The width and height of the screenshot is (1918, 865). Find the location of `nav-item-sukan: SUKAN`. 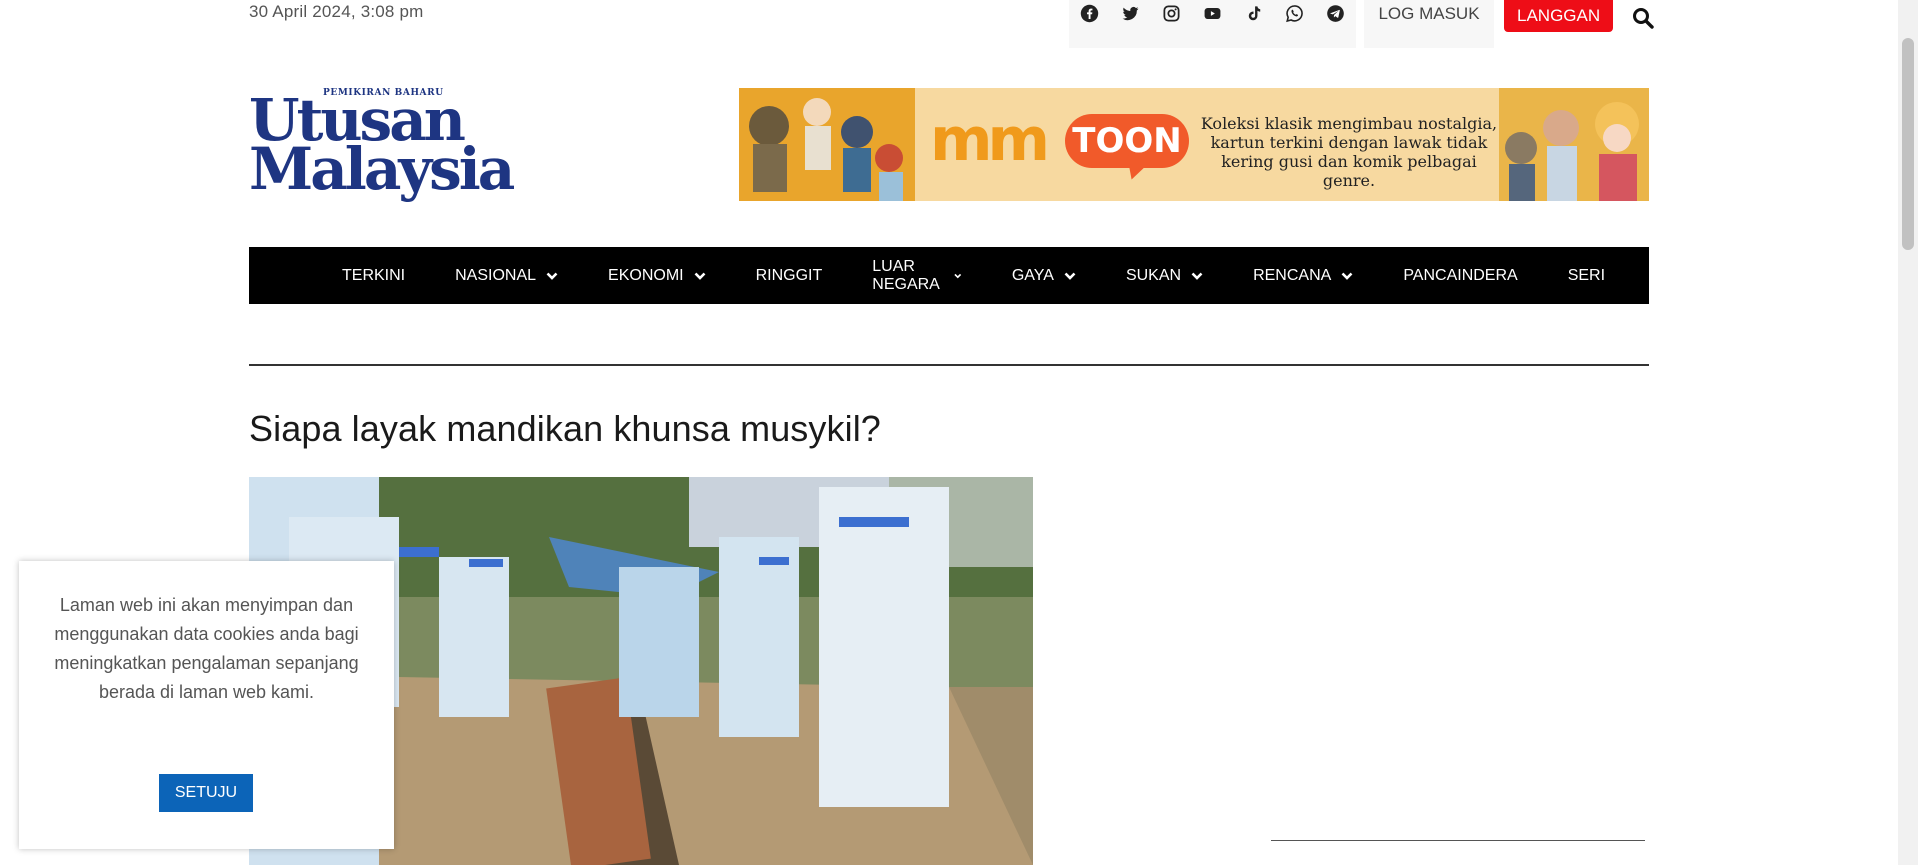

nav-item-sukan: SUKAN is located at coordinates (1164, 276).